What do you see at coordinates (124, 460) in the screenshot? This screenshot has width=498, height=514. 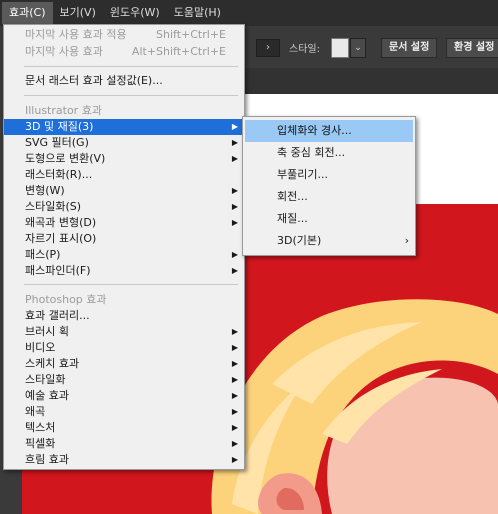 I see `menu-item-blur: 흐림 효과 ▶` at bounding box center [124, 460].